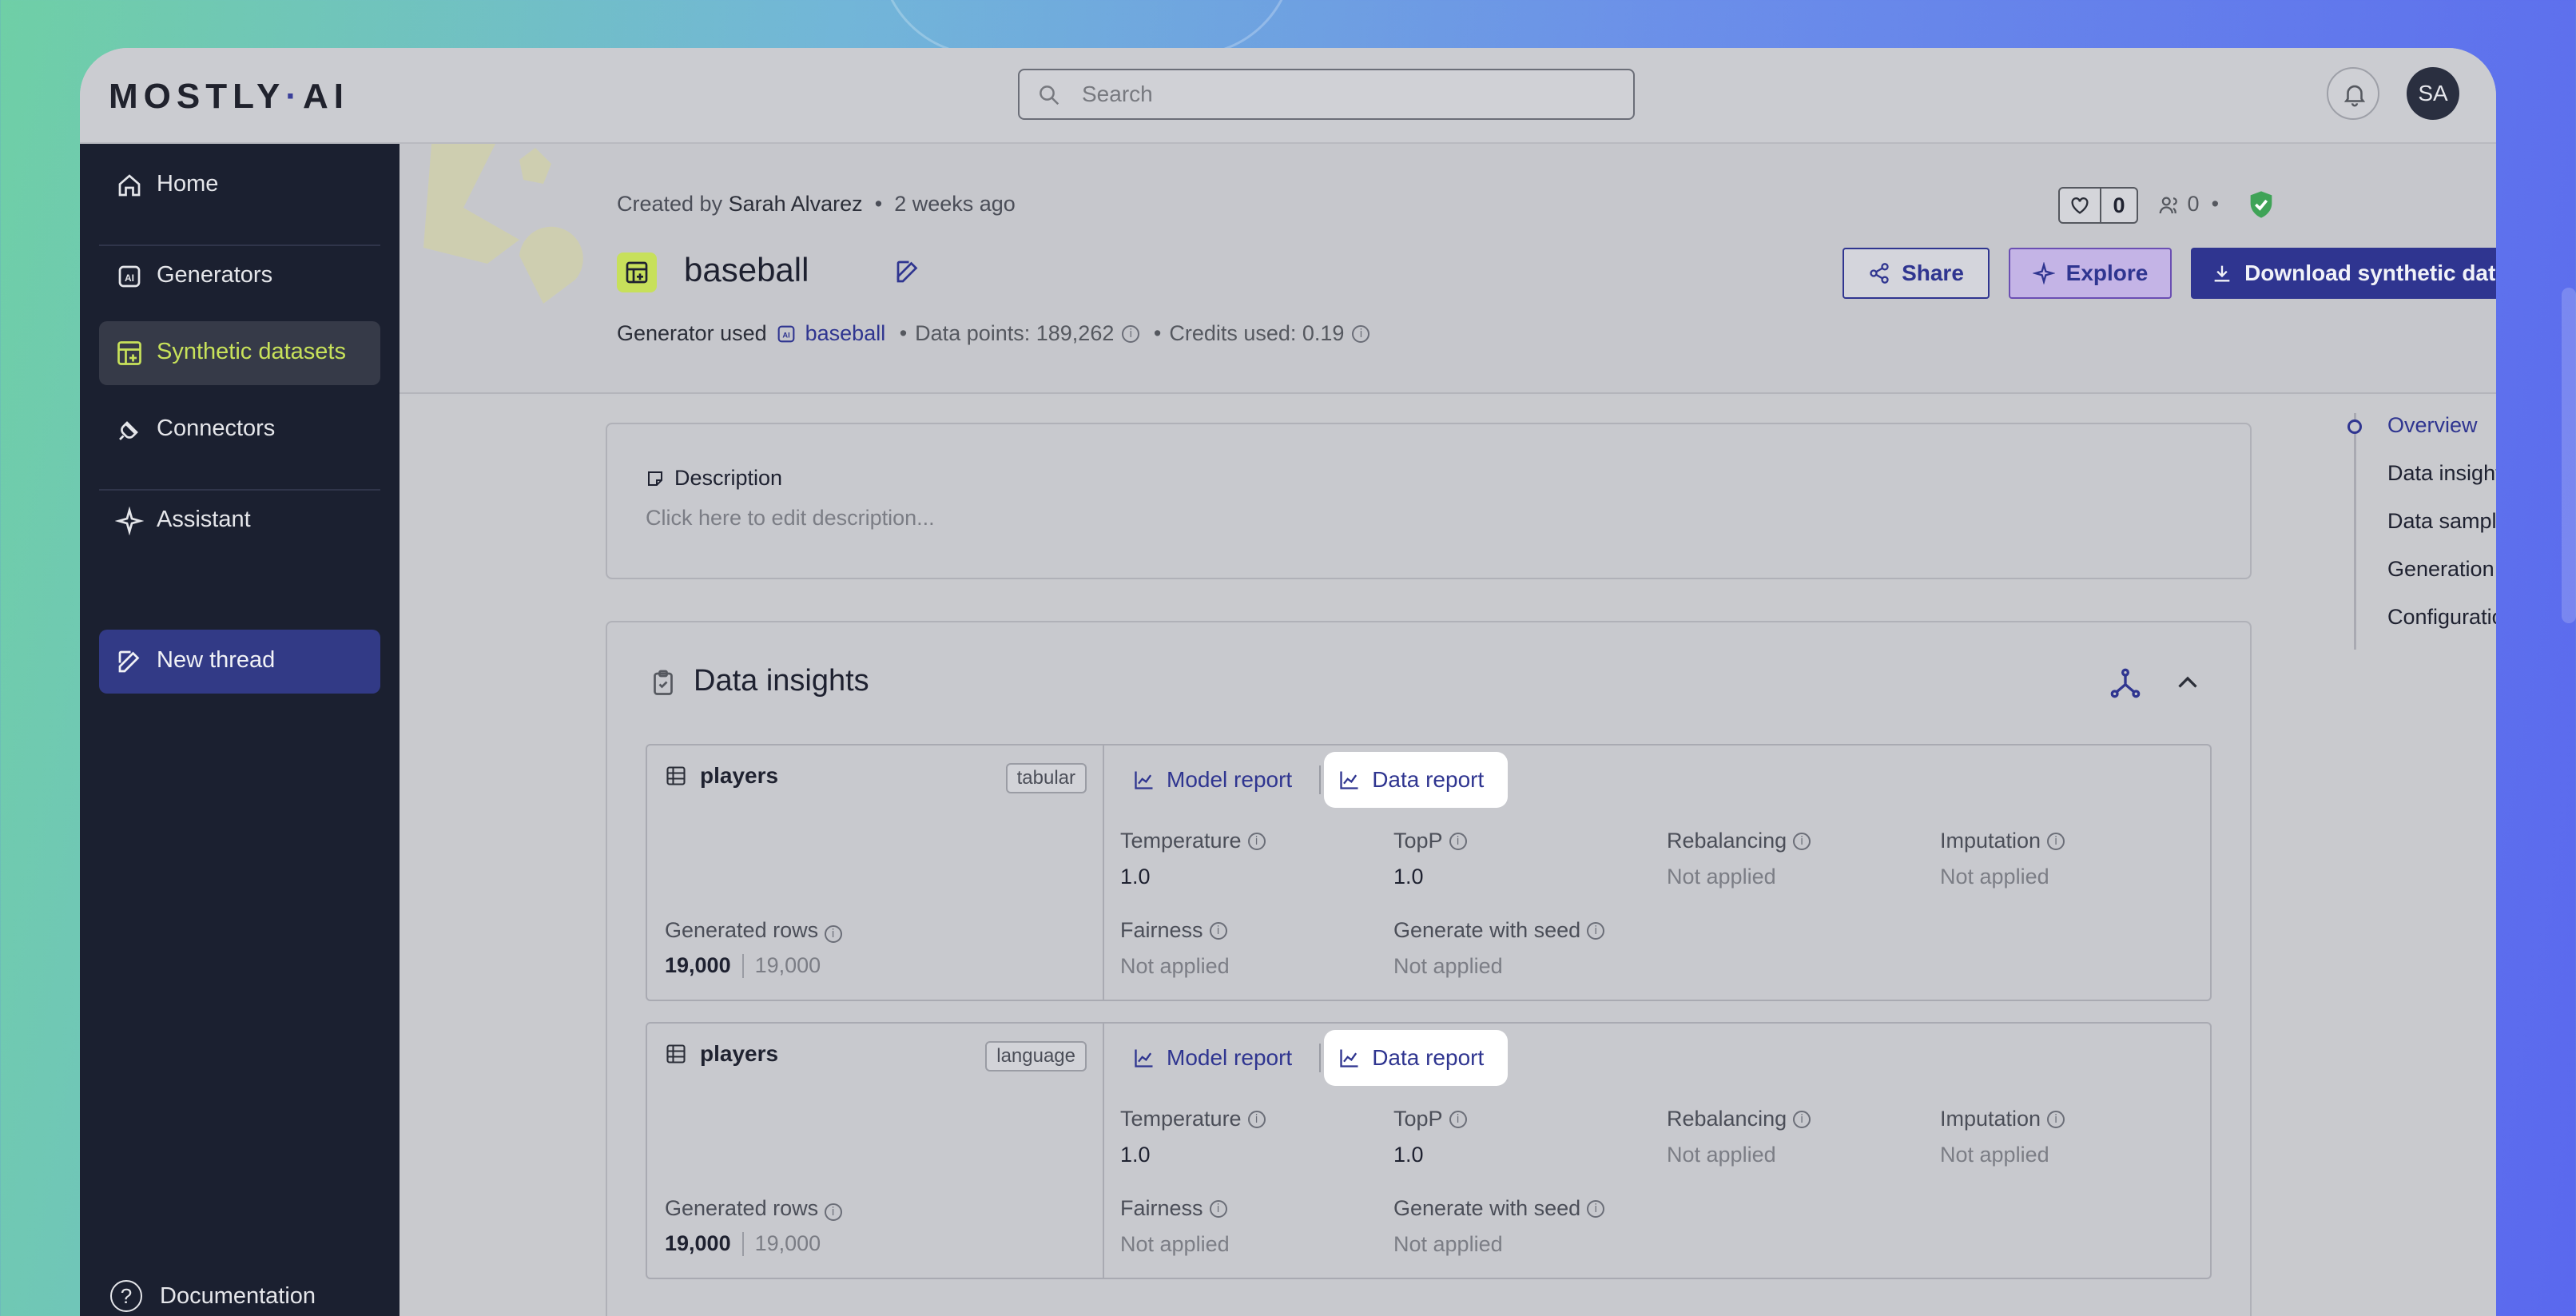  I want to click on param-label: Generate with seed, so click(1487, 1208).